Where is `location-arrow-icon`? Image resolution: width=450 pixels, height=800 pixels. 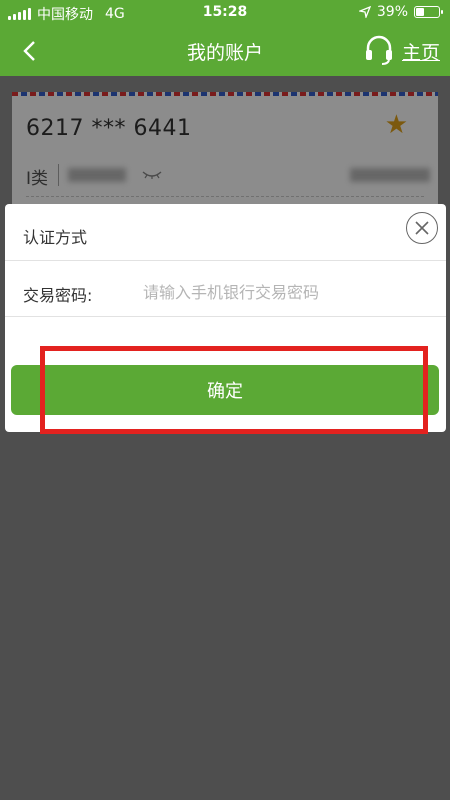 location-arrow-icon is located at coordinates (364, 12).